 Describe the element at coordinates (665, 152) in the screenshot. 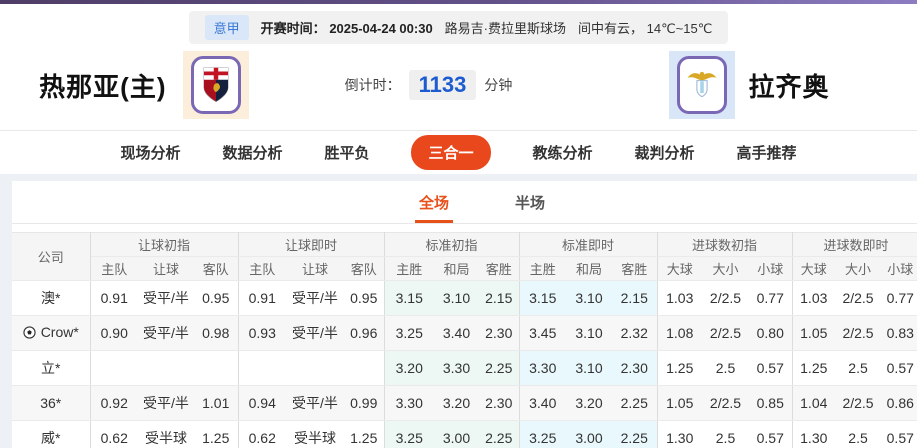

I see `nav-tab-referee-analysis: 裁判分析` at that location.